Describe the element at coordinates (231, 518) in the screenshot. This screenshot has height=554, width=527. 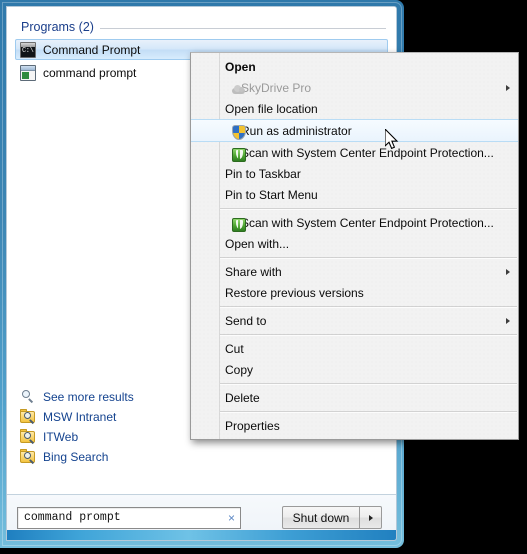
I see `search-clear-icon: ×` at that location.